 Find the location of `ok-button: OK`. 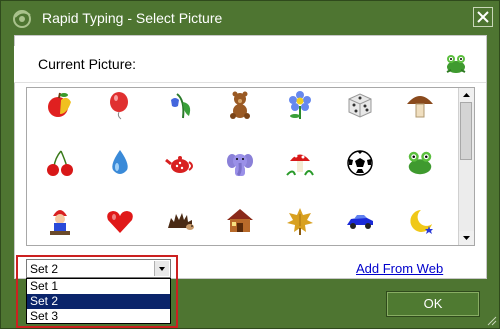

ok-button: OK is located at coordinates (433, 304).